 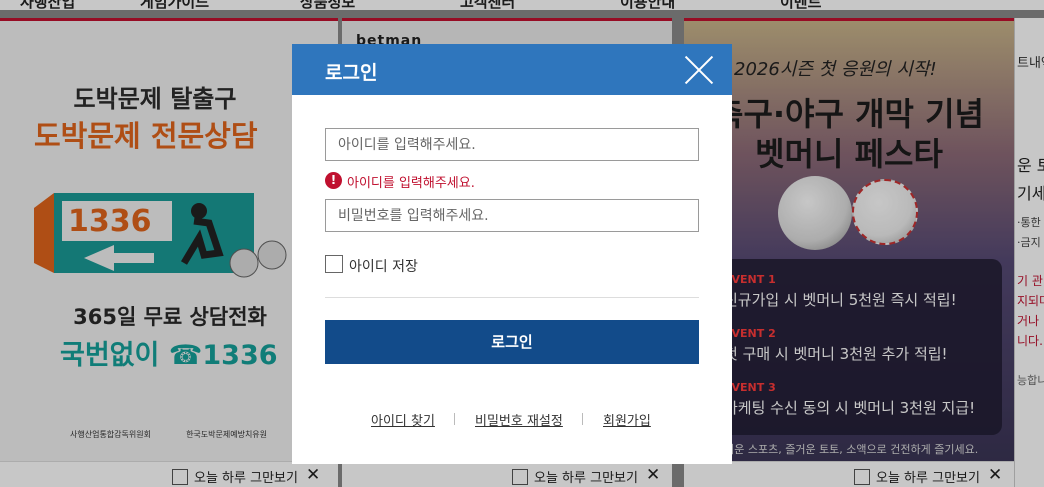 What do you see at coordinates (512, 144) in the screenshot?
I see `user-id-input` at bounding box center [512, 144].